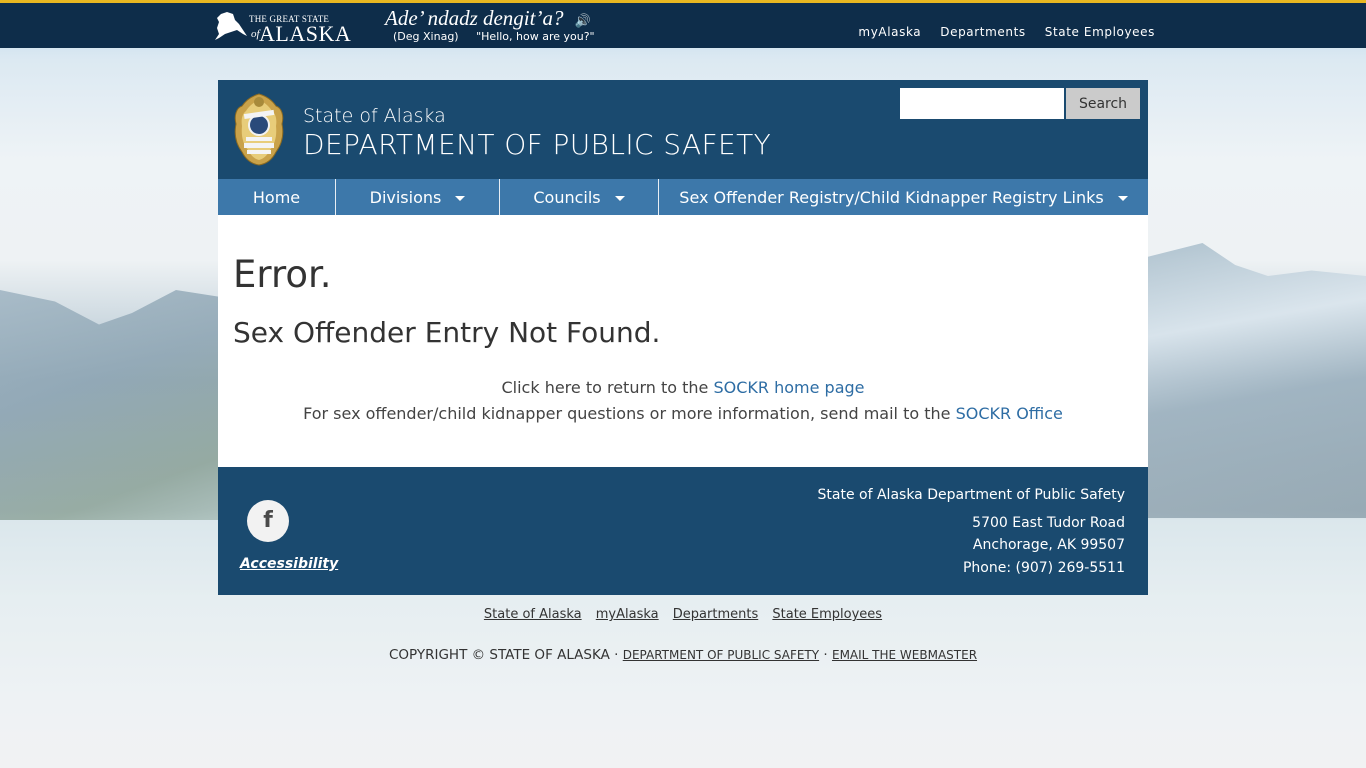 The height and width of the screenshot is (768, 1366). Describe the element at coordinates (583, 21) in the screenshot. I see `speaker-icon: 🔊` at that location.